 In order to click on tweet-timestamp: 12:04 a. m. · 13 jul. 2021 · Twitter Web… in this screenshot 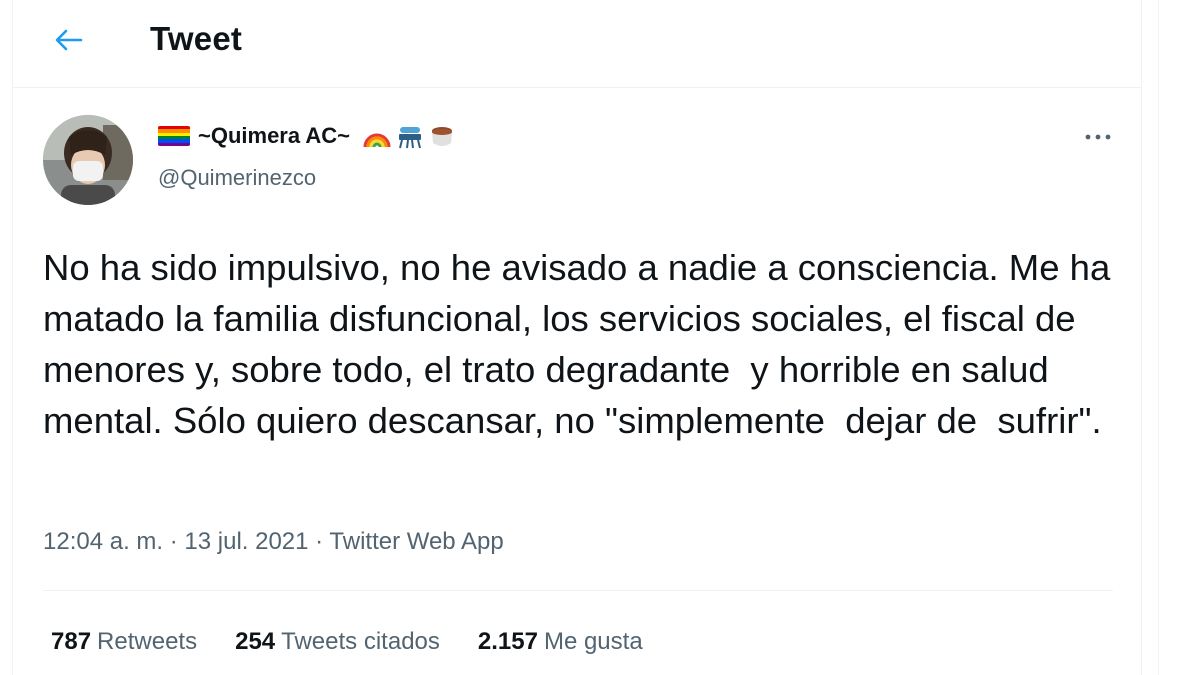, I will do `click(273, 542)`.